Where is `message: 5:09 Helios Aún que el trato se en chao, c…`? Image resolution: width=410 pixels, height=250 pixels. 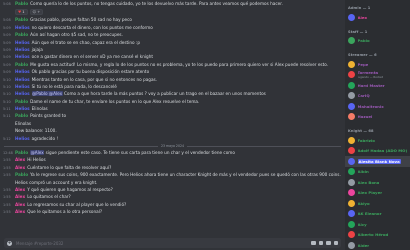
message: 5:09 Helios Aún que el trato se en chao, c… is located at coordinates (172, 42).